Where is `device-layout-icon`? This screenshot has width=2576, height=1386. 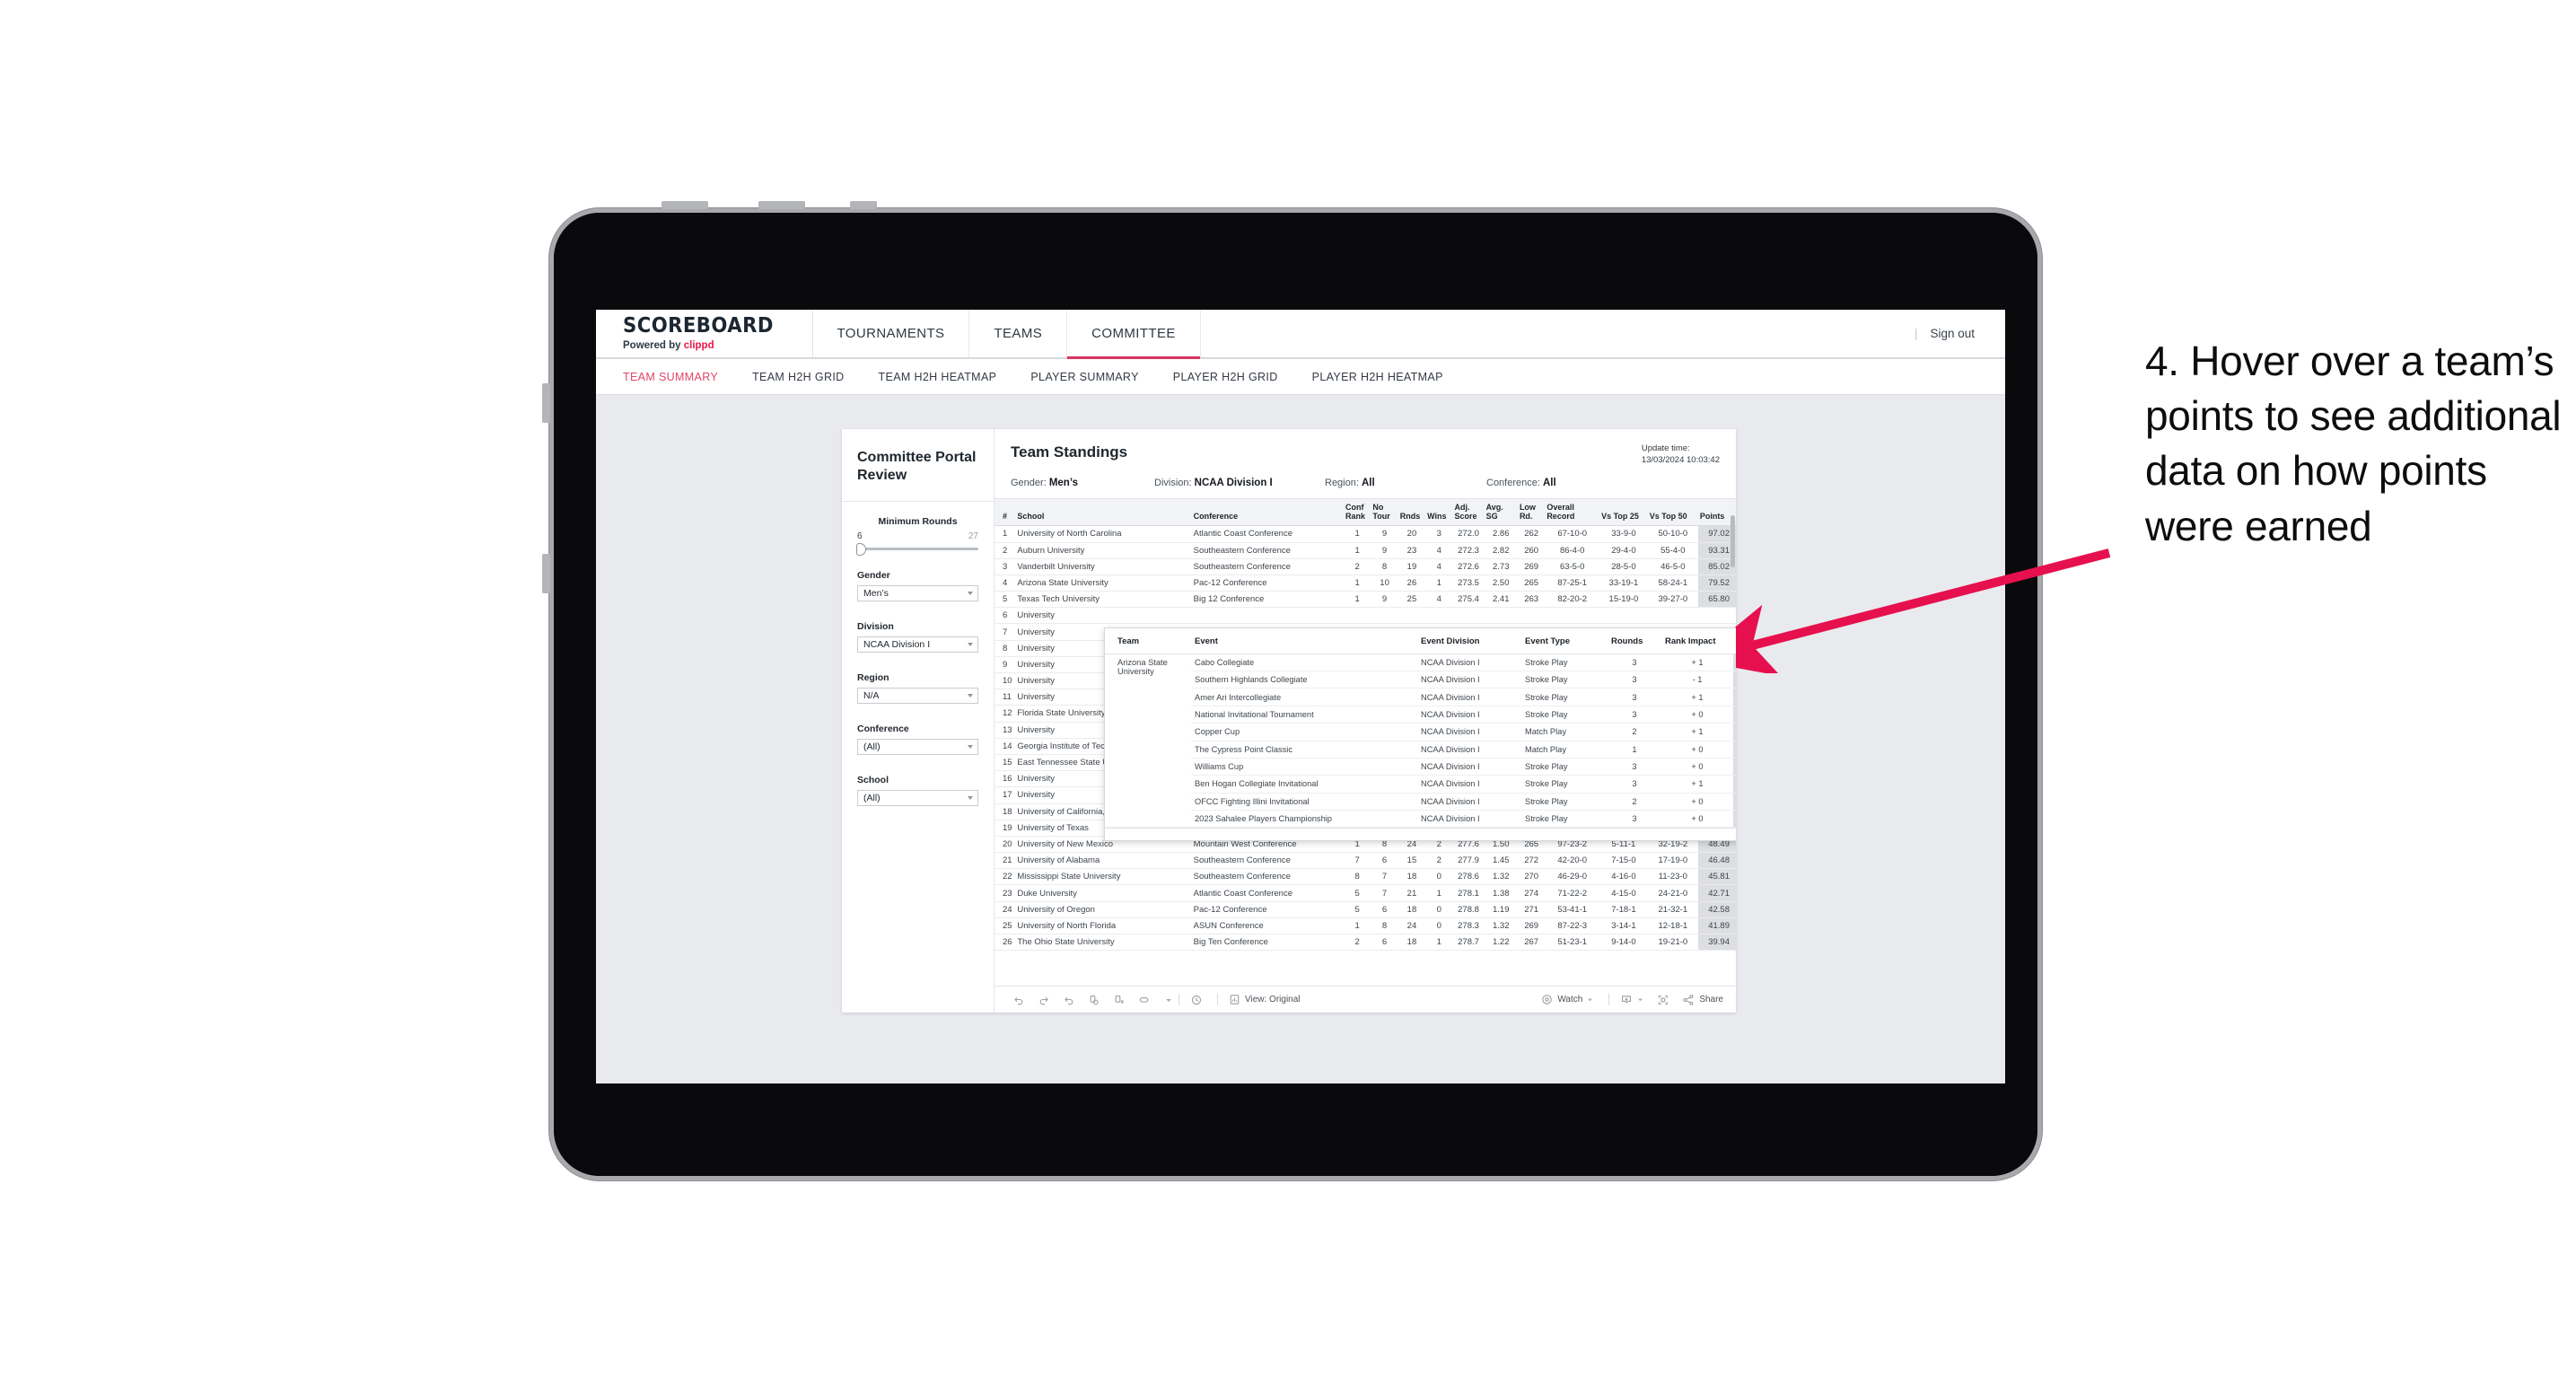
device-layout-icon is located at coordinates (1145, 1000).